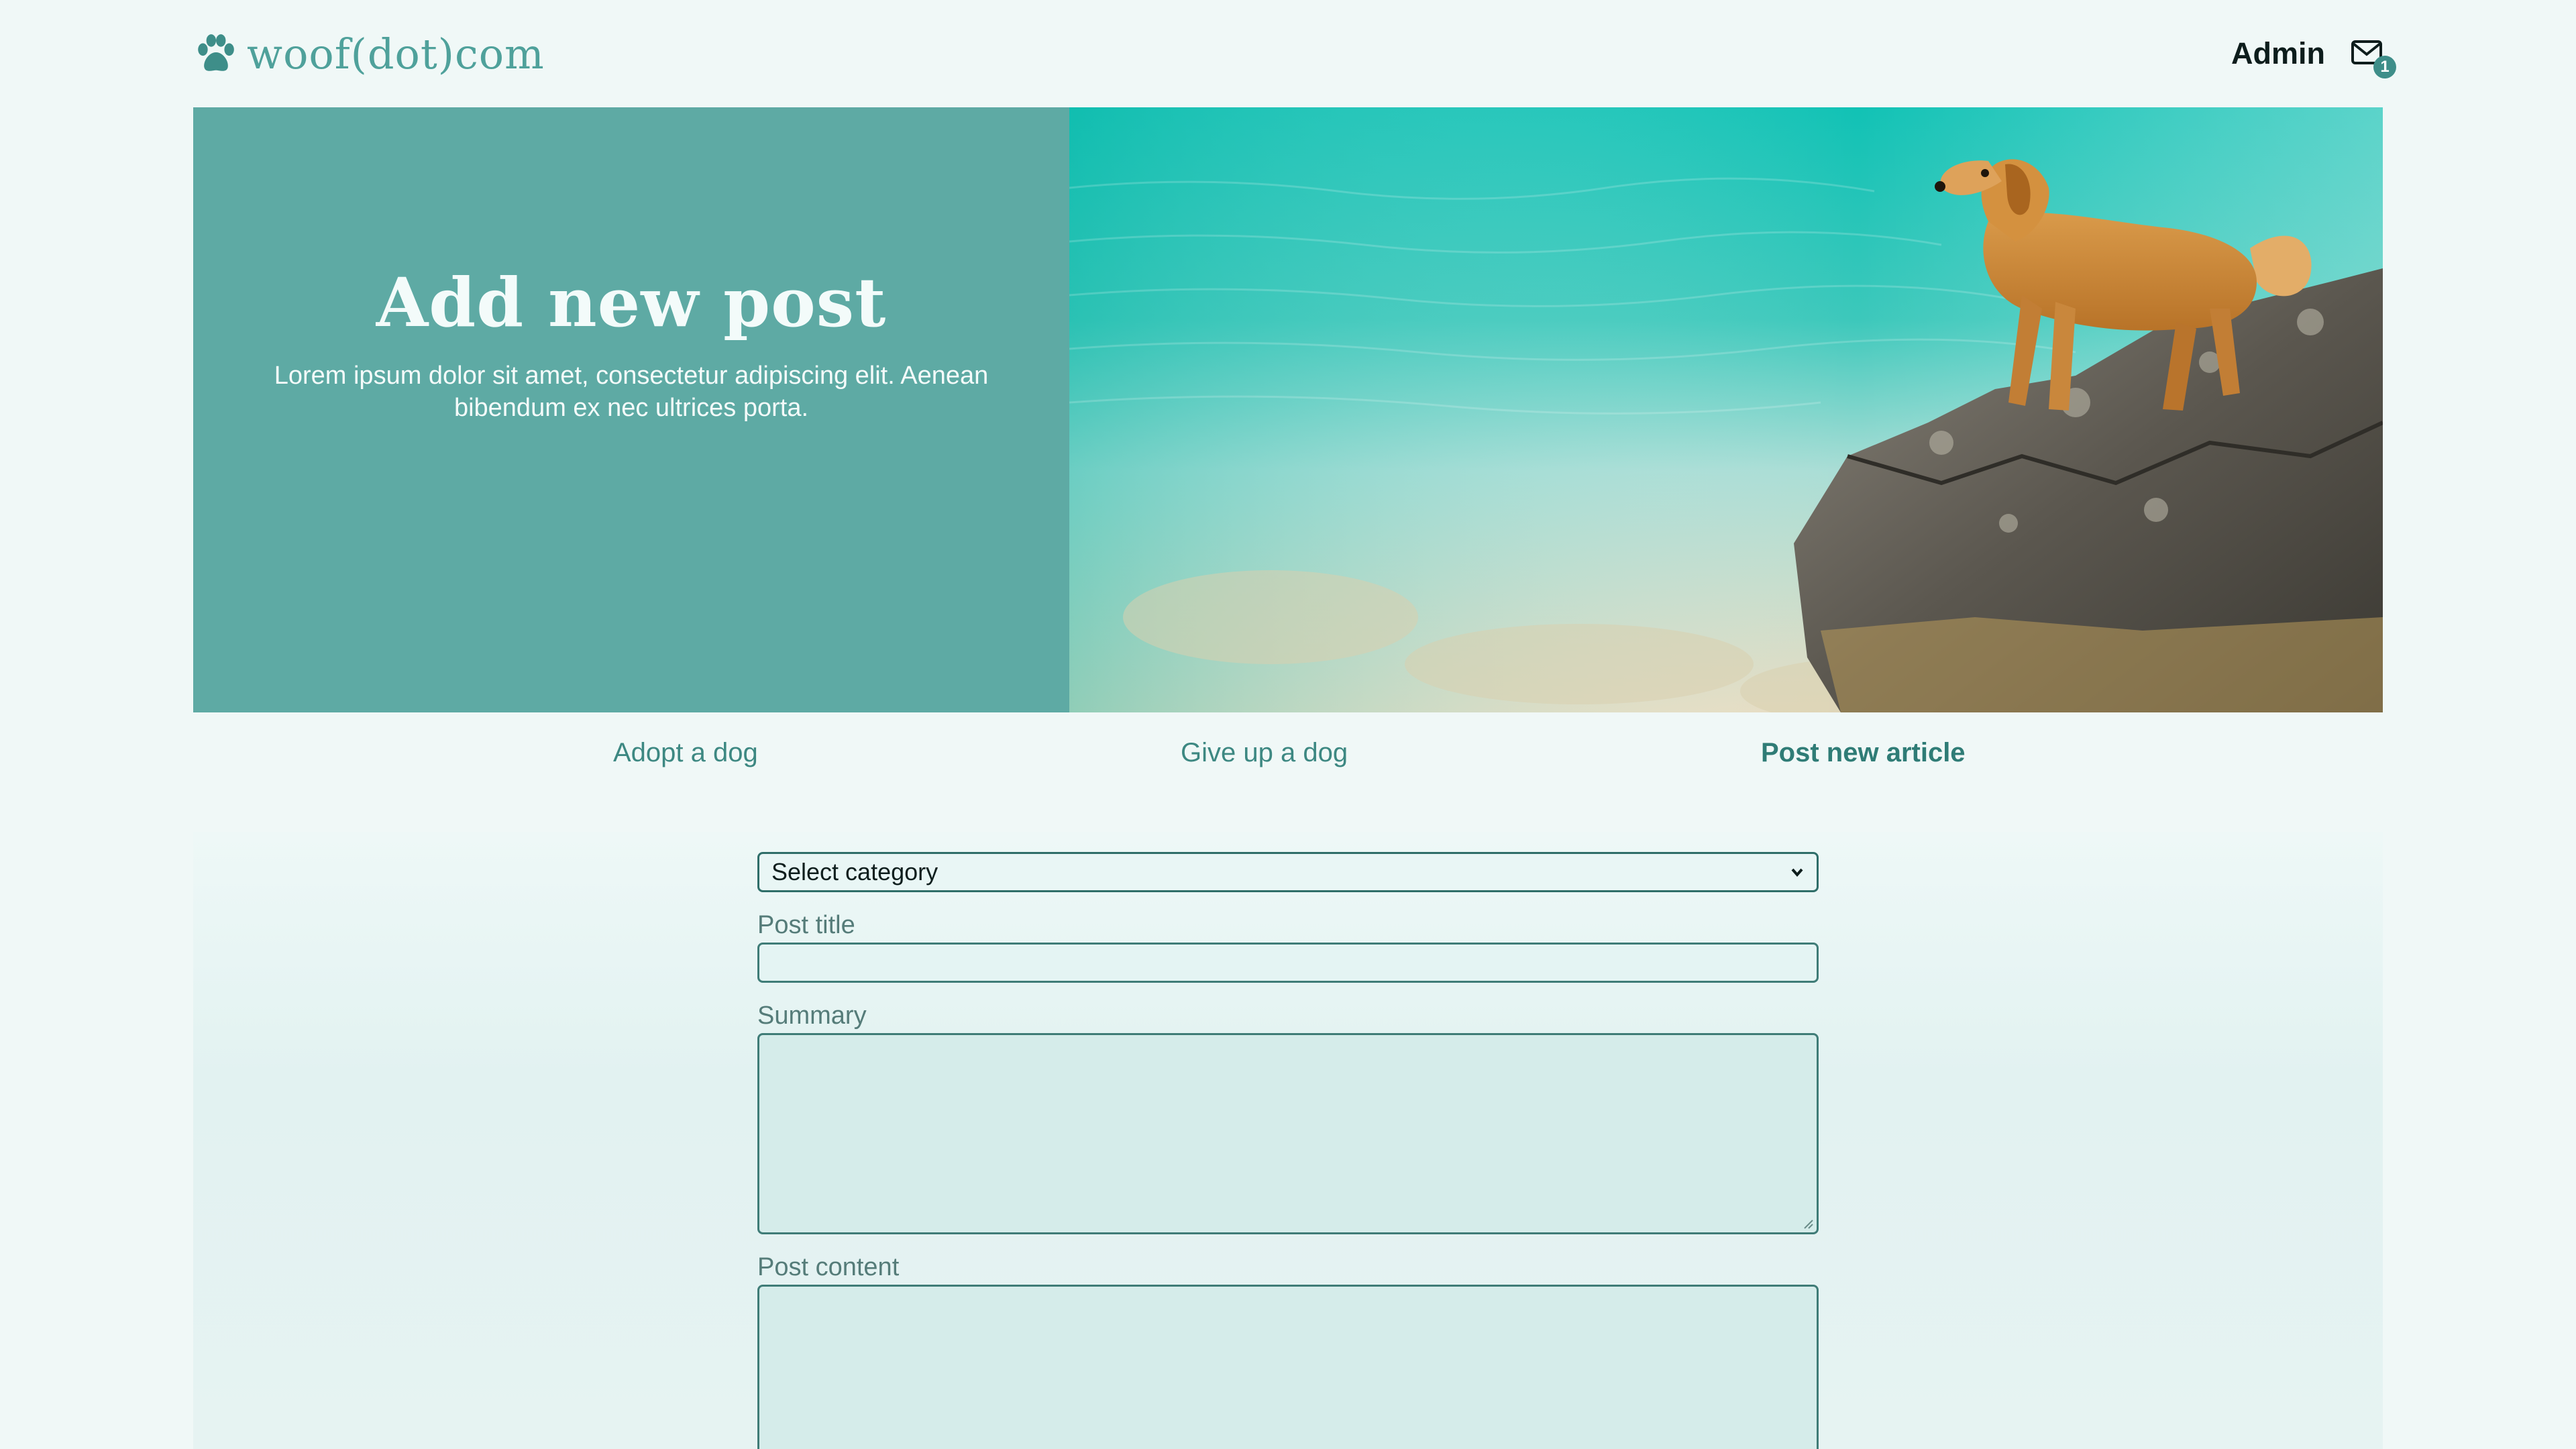  I want to click on site-logo: woof(dot)com, so click(369, 54).